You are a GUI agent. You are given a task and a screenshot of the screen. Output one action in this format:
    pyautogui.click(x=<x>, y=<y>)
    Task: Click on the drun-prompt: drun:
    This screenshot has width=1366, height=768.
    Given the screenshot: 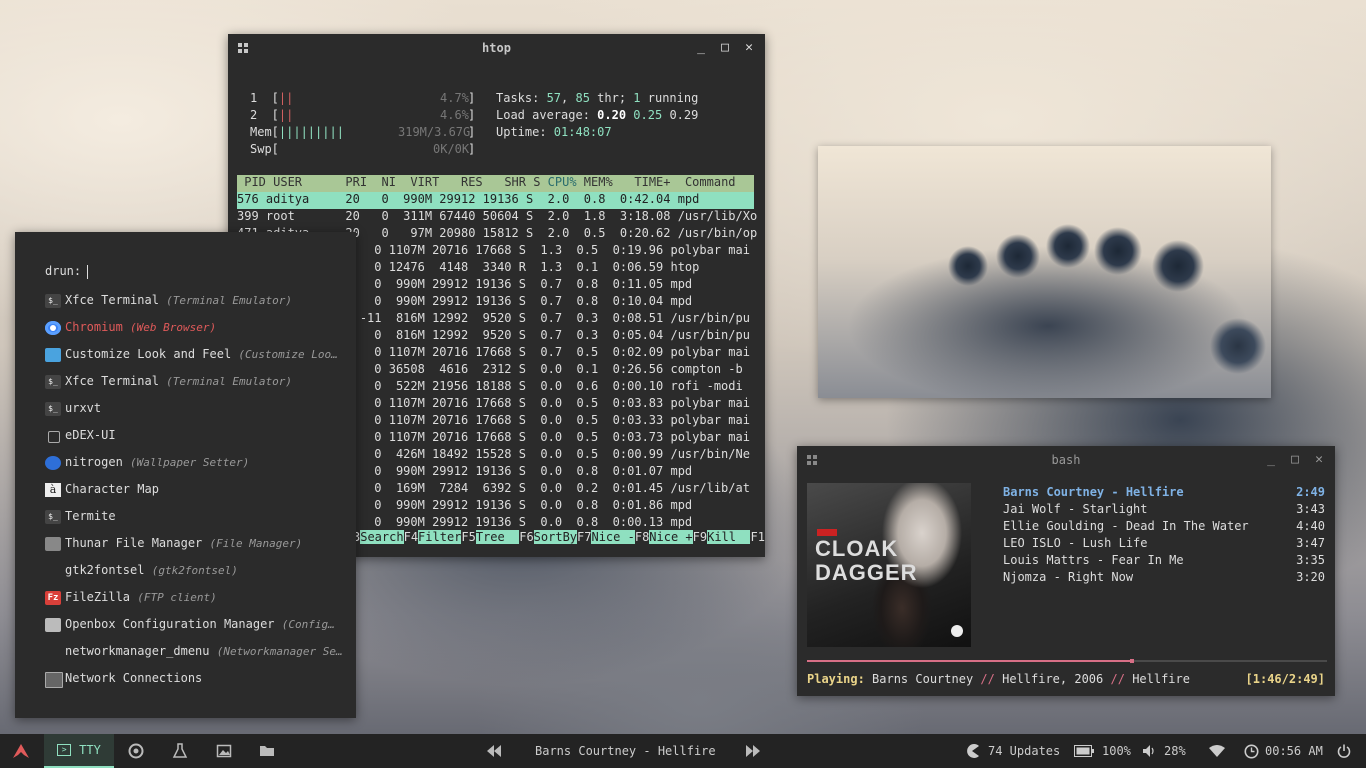 What is the action you would take?
    pyautogui.click(x=67, y=271)
    